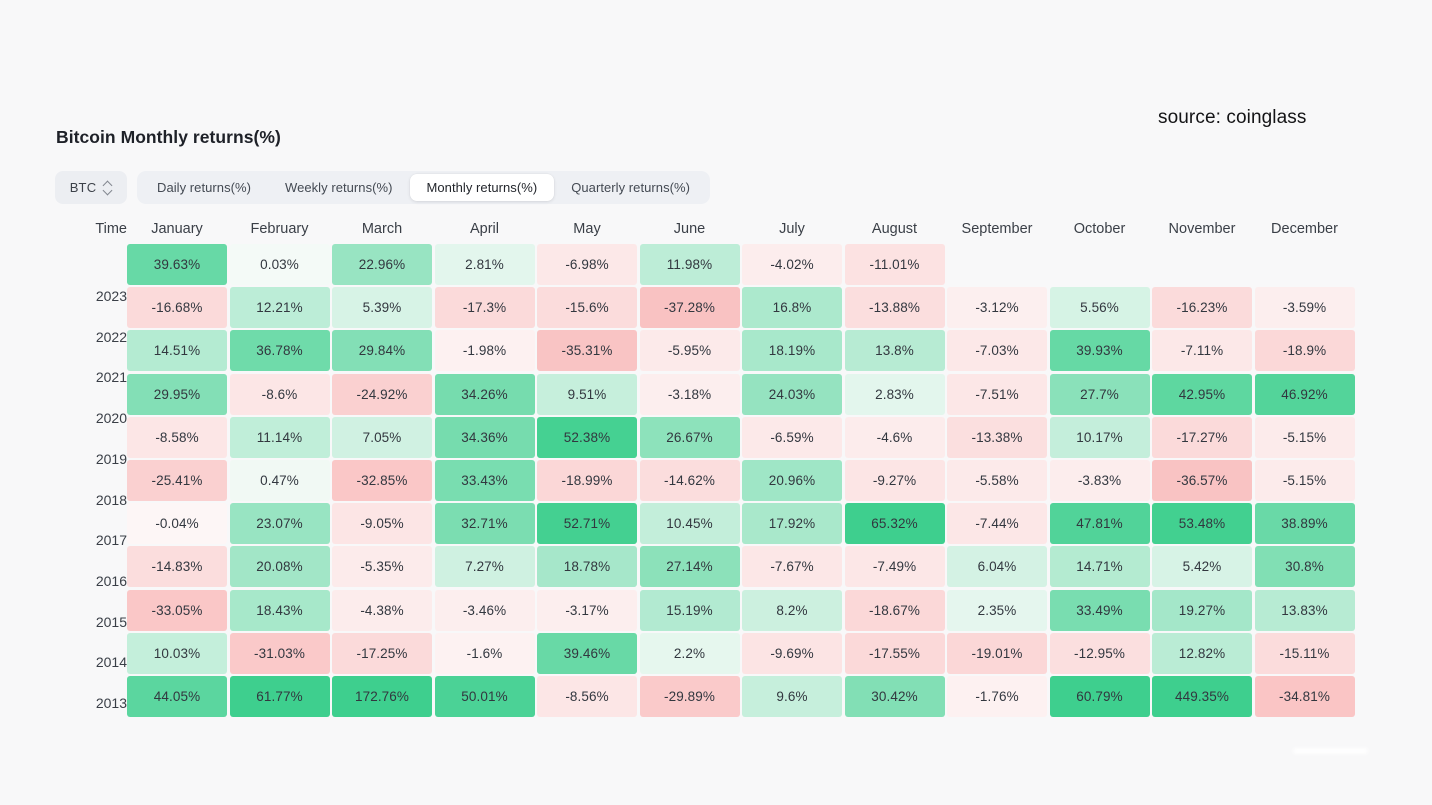 Image resolution: width=1432 pixels, height=805 pixels. Describe the element at coordinates (997, 308) in the screenshot. I see `heatmap-cell: -3.12%` at that location.